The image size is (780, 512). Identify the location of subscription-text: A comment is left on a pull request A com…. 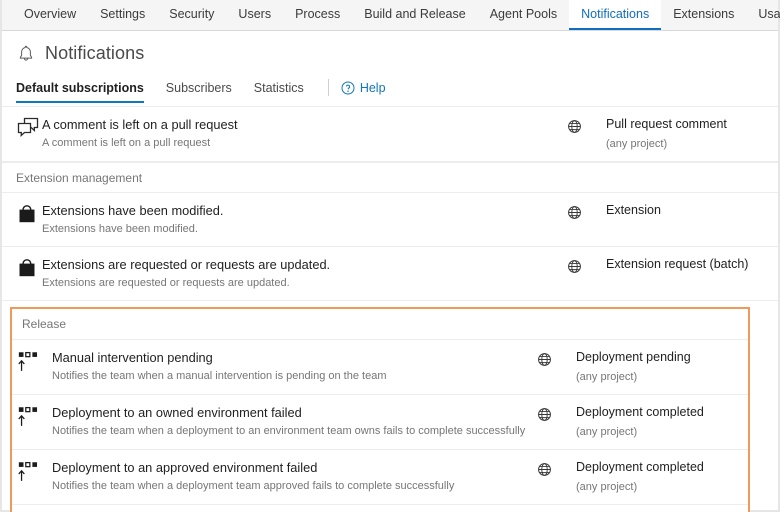
(294, 133).